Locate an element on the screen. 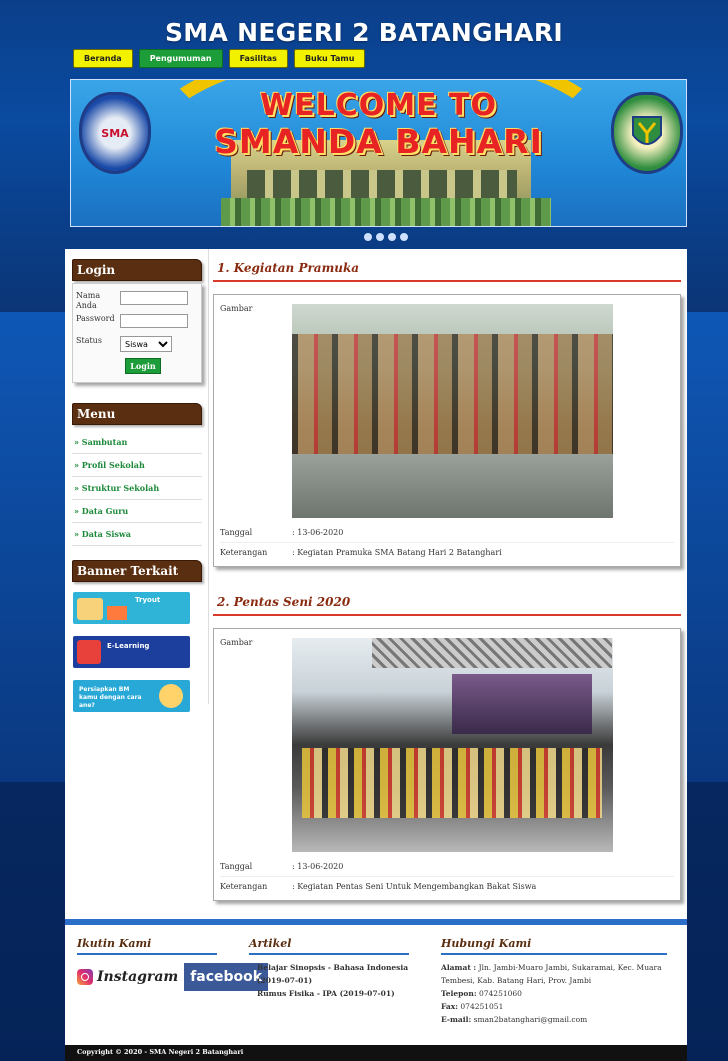 Image resolution: width=728 pixels, height=1061 pixels. follow-title: Ikutin Kami is located at coordinates (147, 946).